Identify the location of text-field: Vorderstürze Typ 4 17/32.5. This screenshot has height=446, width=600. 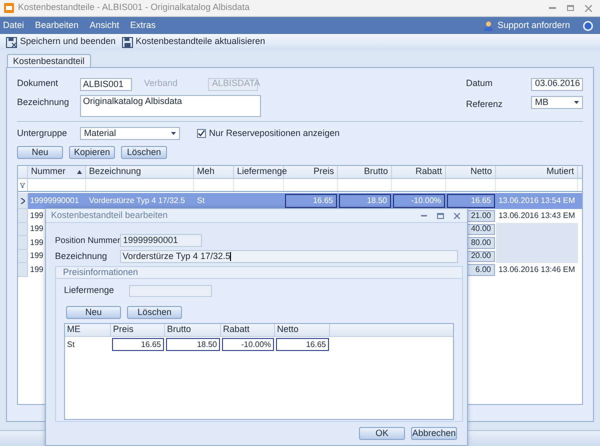
(289, 256).